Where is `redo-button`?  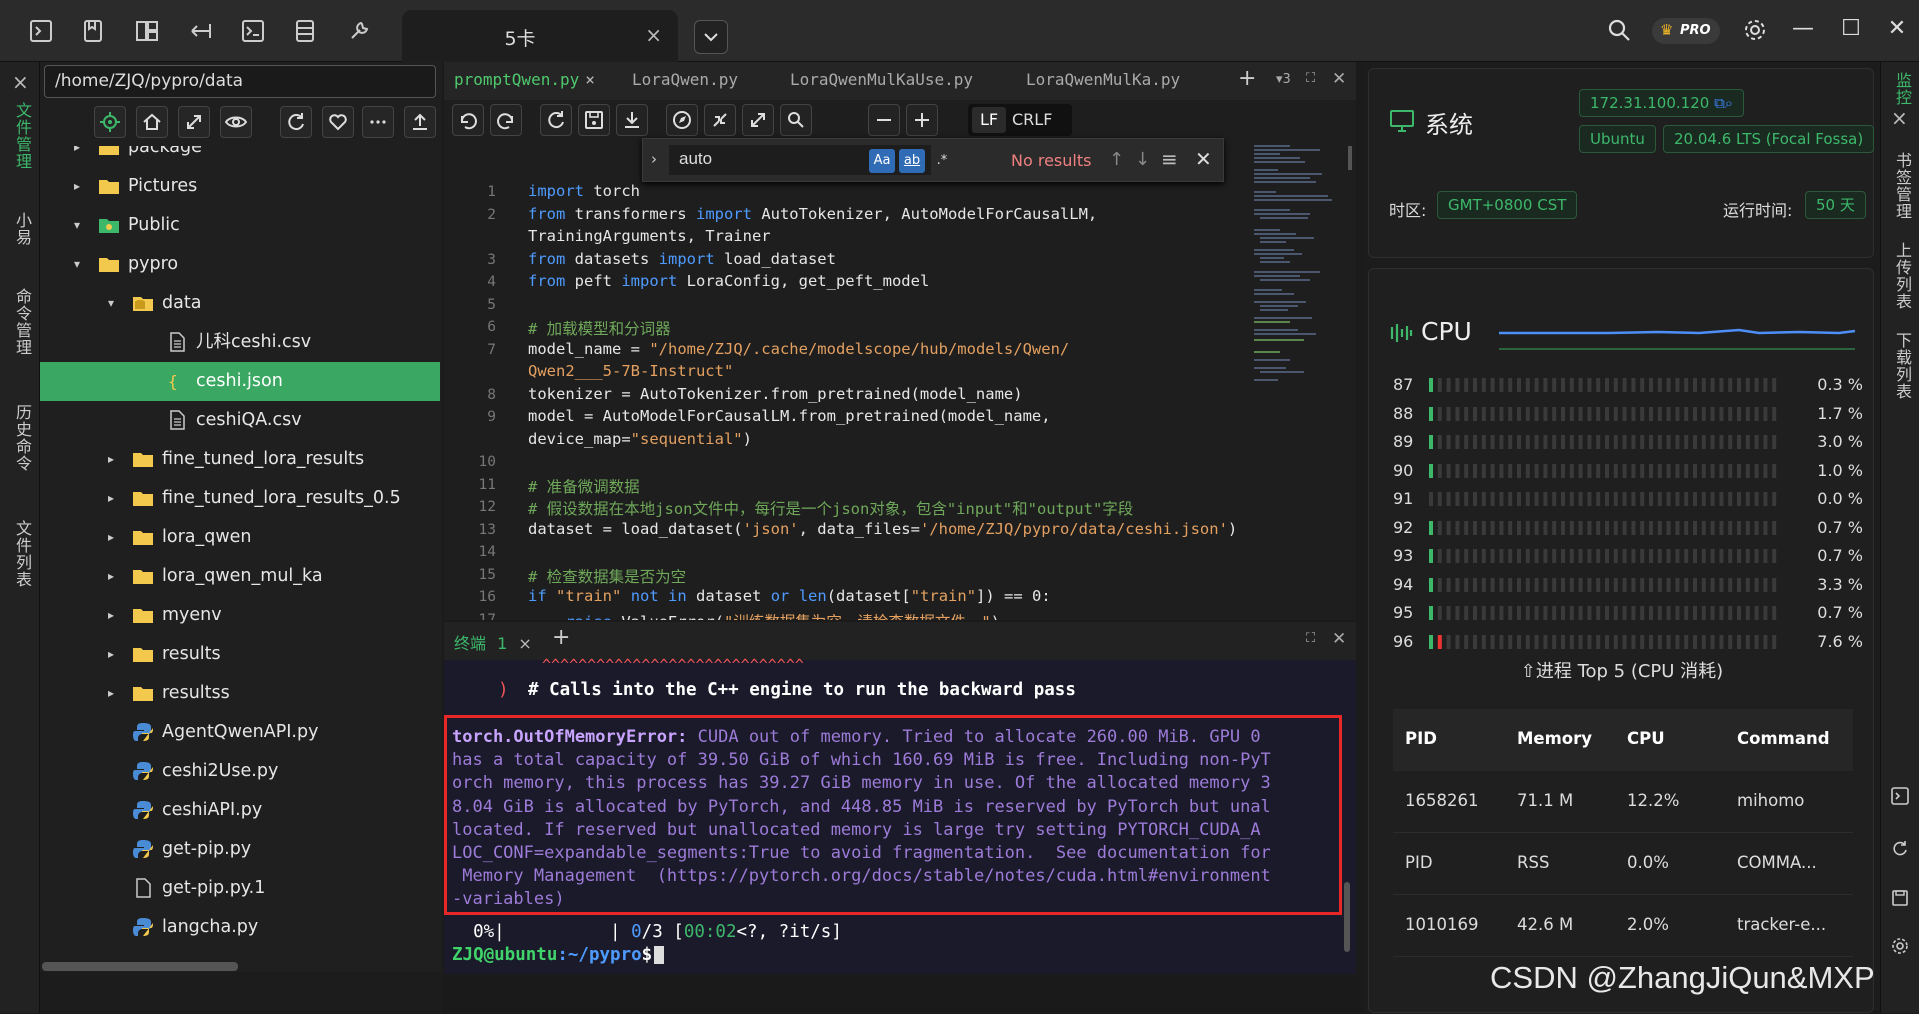
redo-button is located at coordinates (506, 120).